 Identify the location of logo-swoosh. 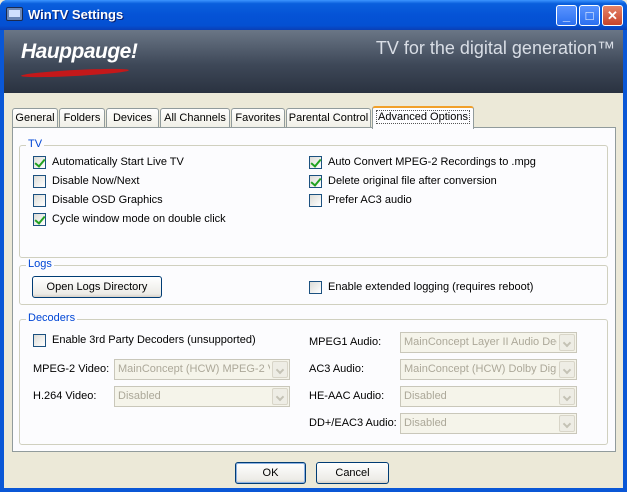
(75, 73).